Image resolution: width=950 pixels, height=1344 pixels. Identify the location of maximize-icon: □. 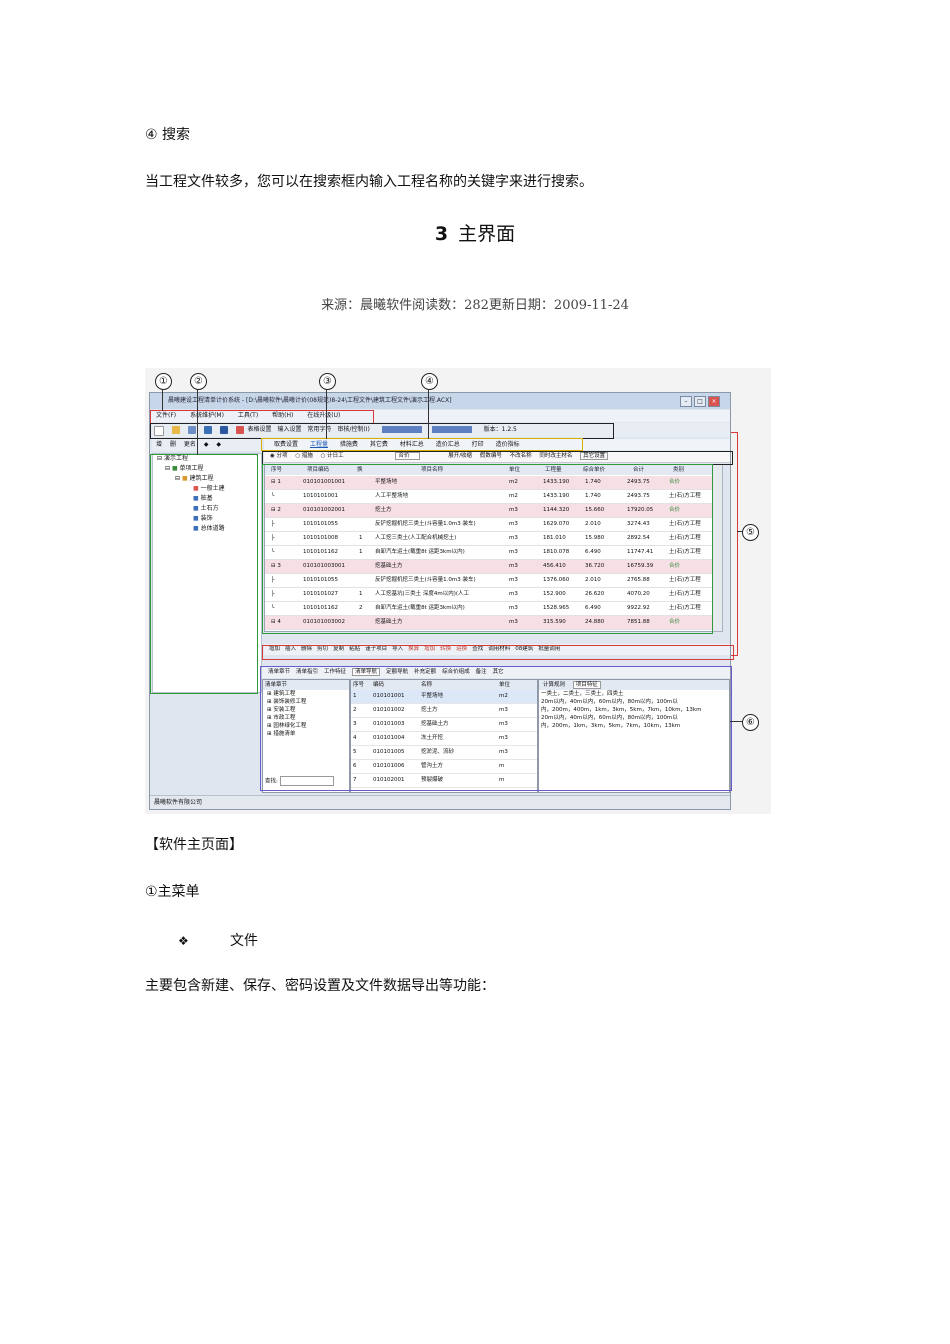
(700, 401).